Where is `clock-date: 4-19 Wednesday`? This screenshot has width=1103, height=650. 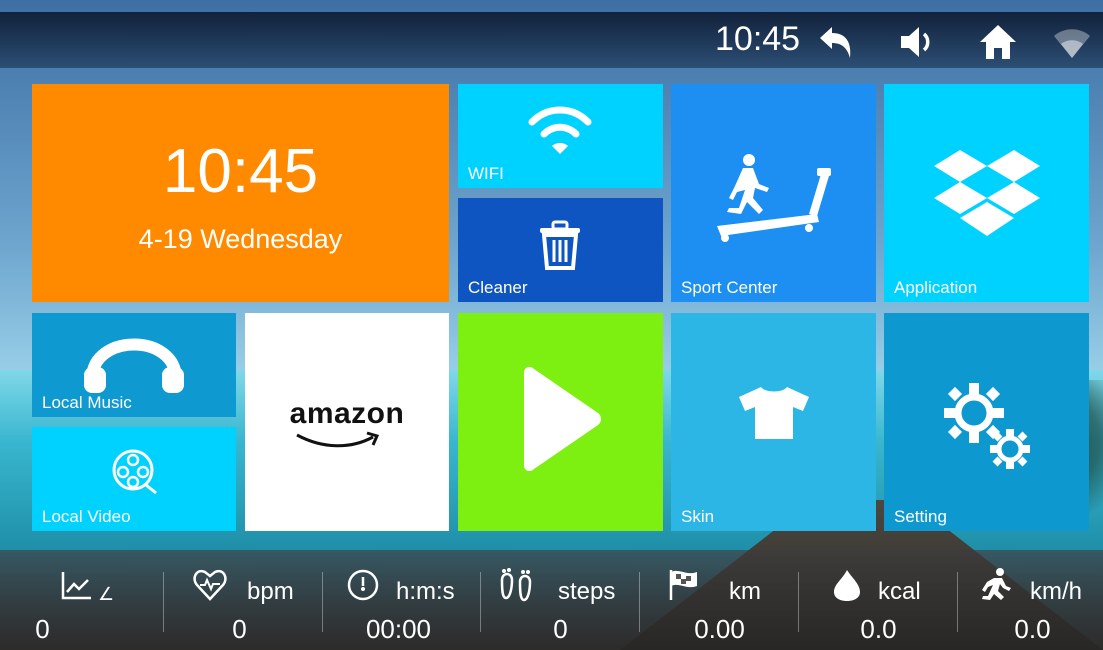 clock-date: 4-19 Wednesday is located at coordinates (240, 239).